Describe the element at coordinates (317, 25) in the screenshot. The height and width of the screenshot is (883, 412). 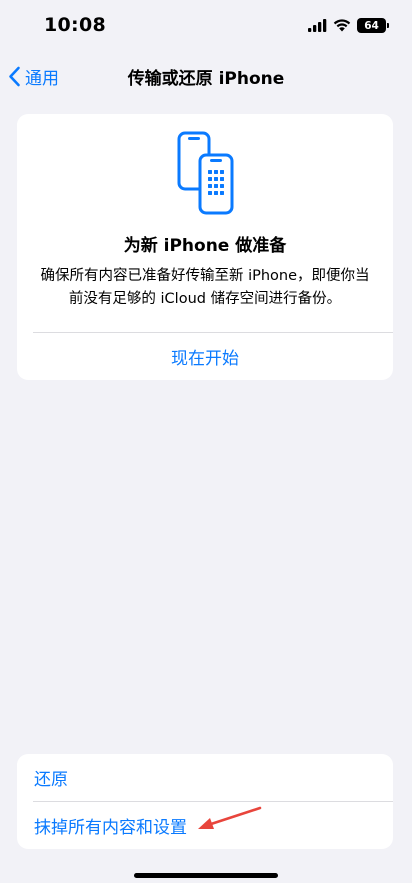
I see `cellular-signal-icon` at that location.